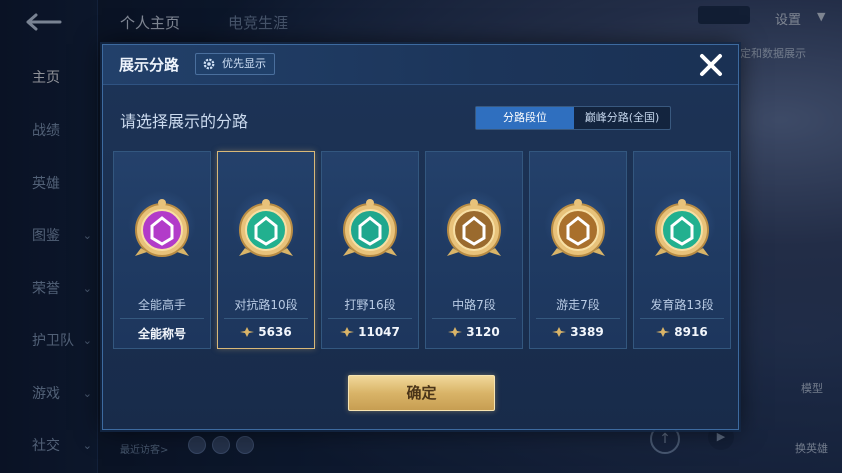 The image size is (842, 473). I want to click on route-name: 对抗路10段, so click(266, 305).